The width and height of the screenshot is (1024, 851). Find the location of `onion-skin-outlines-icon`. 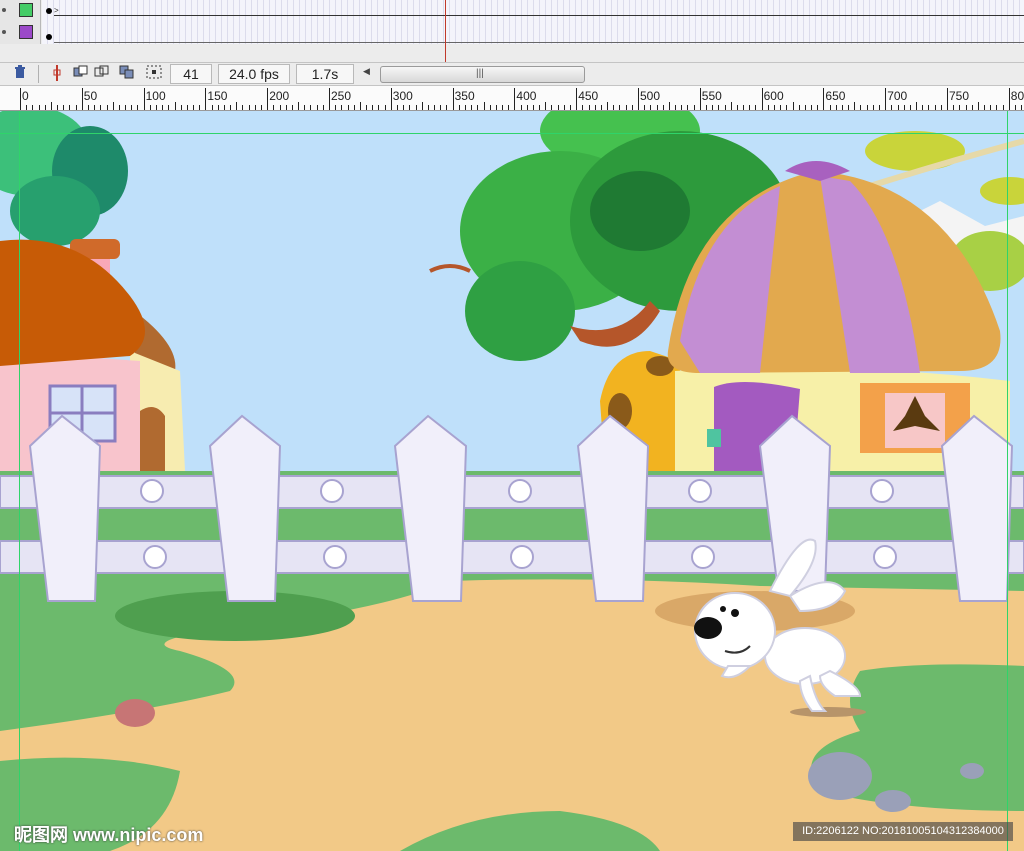

onion-skin-outlines-icon is located at coordinates (102, 73).